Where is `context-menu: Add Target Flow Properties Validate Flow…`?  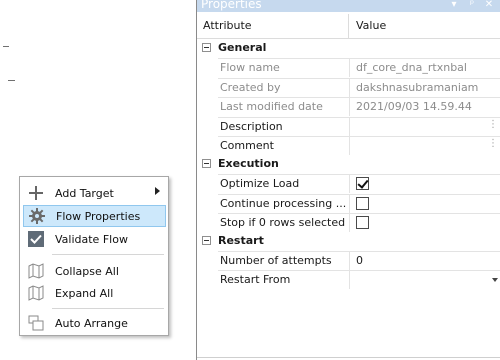 context-menu: Add Target Flow Properties Validate Flow… is located at coordinates (94, 256).